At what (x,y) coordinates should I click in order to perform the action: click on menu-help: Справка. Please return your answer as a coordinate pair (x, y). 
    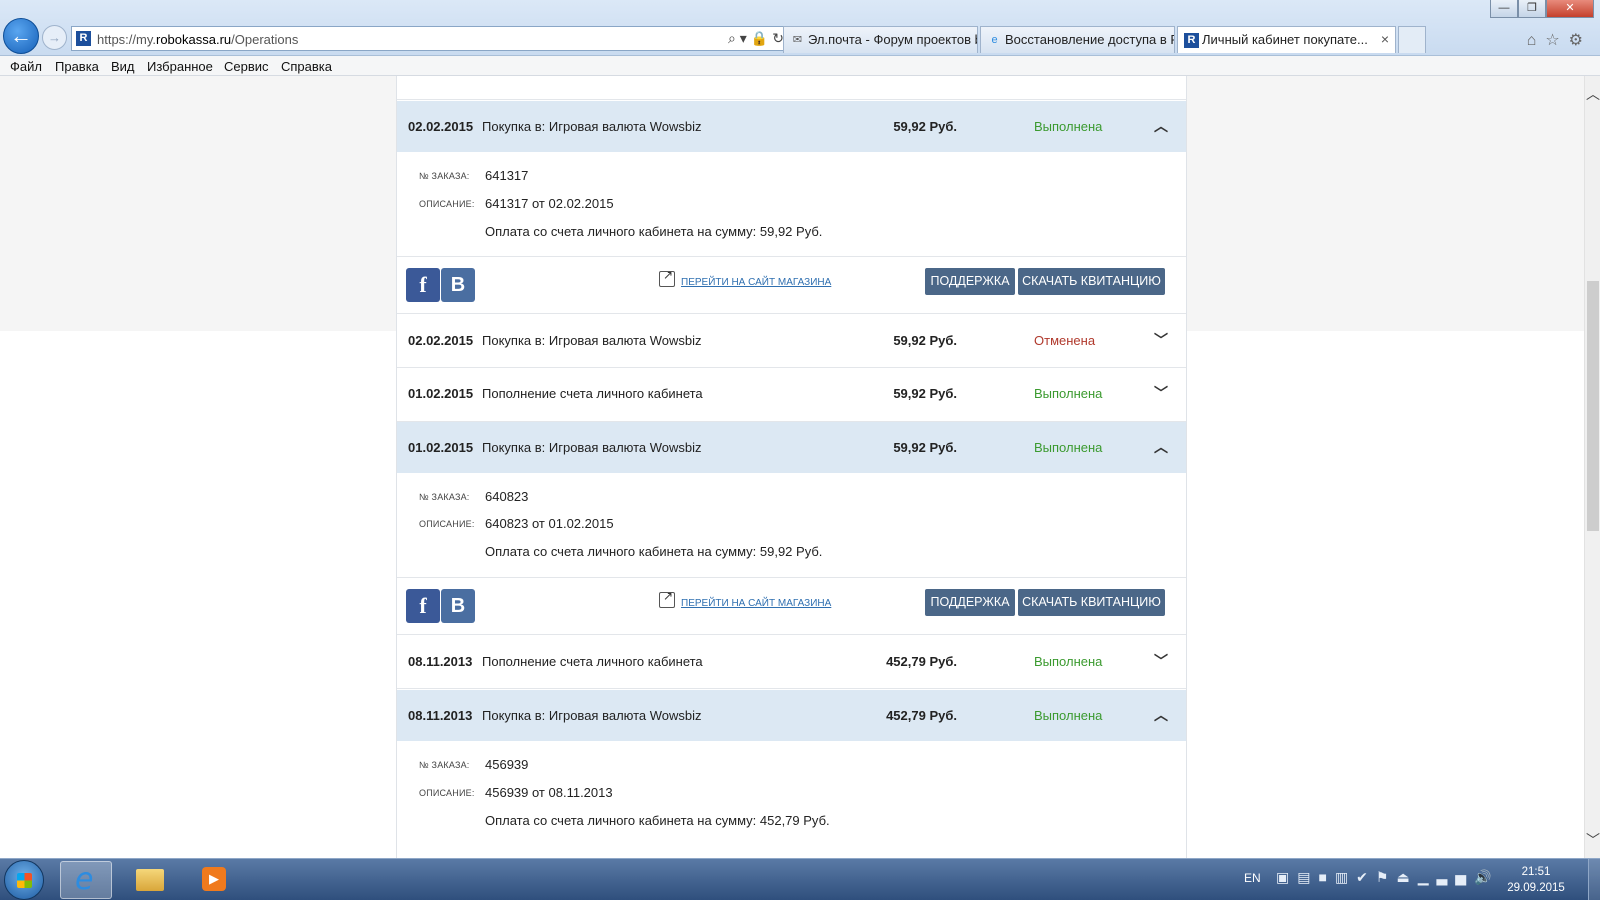
    Looking at the image, I should click on (306, 66).